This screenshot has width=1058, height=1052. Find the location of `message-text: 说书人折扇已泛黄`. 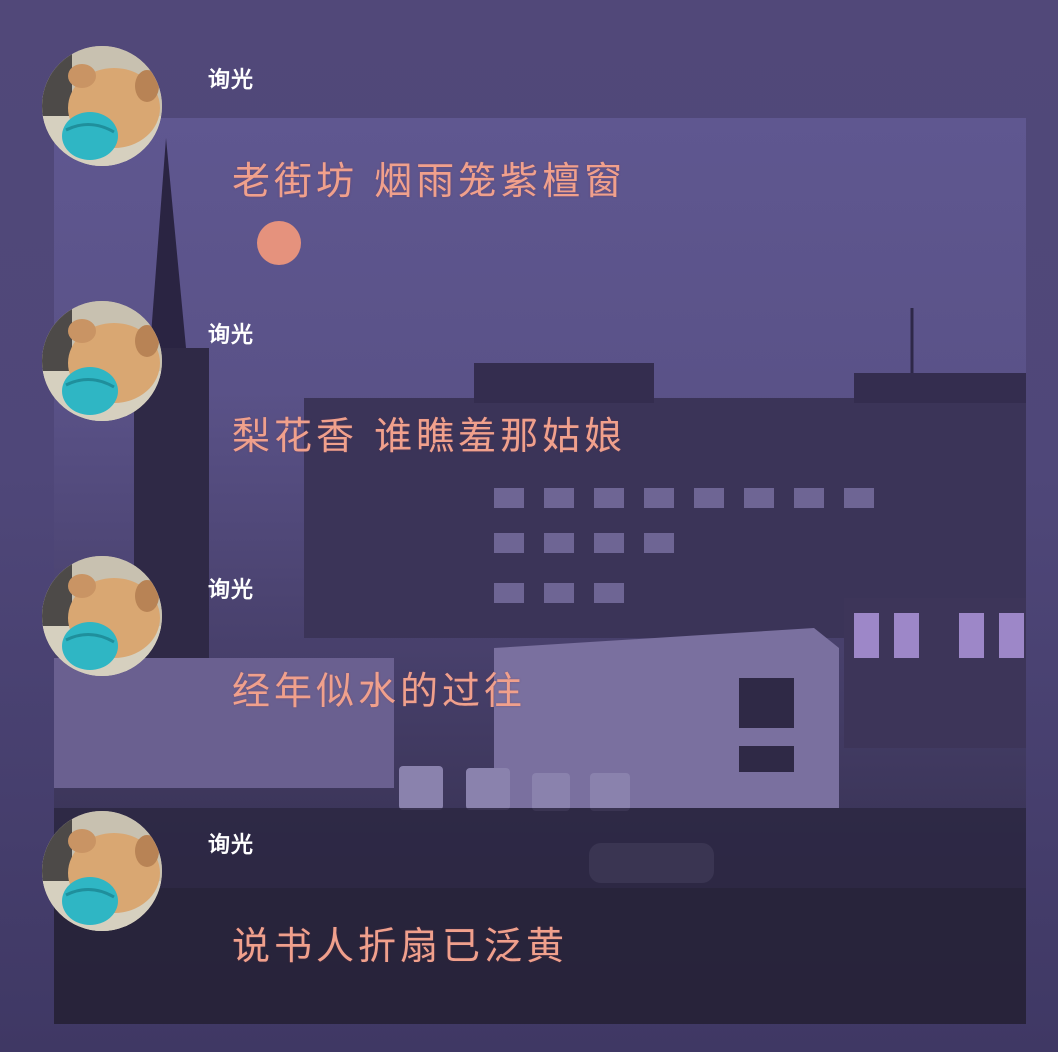

message-text: 说书人折扇已泛黄 is located at coordinates (400, 942).